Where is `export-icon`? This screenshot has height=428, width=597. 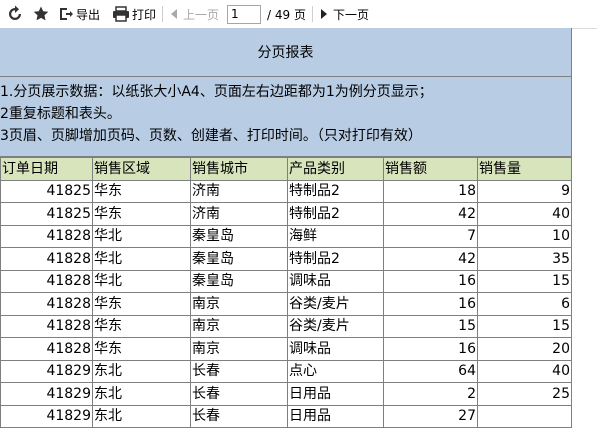
export-icon is located at coordinates (66, 14).